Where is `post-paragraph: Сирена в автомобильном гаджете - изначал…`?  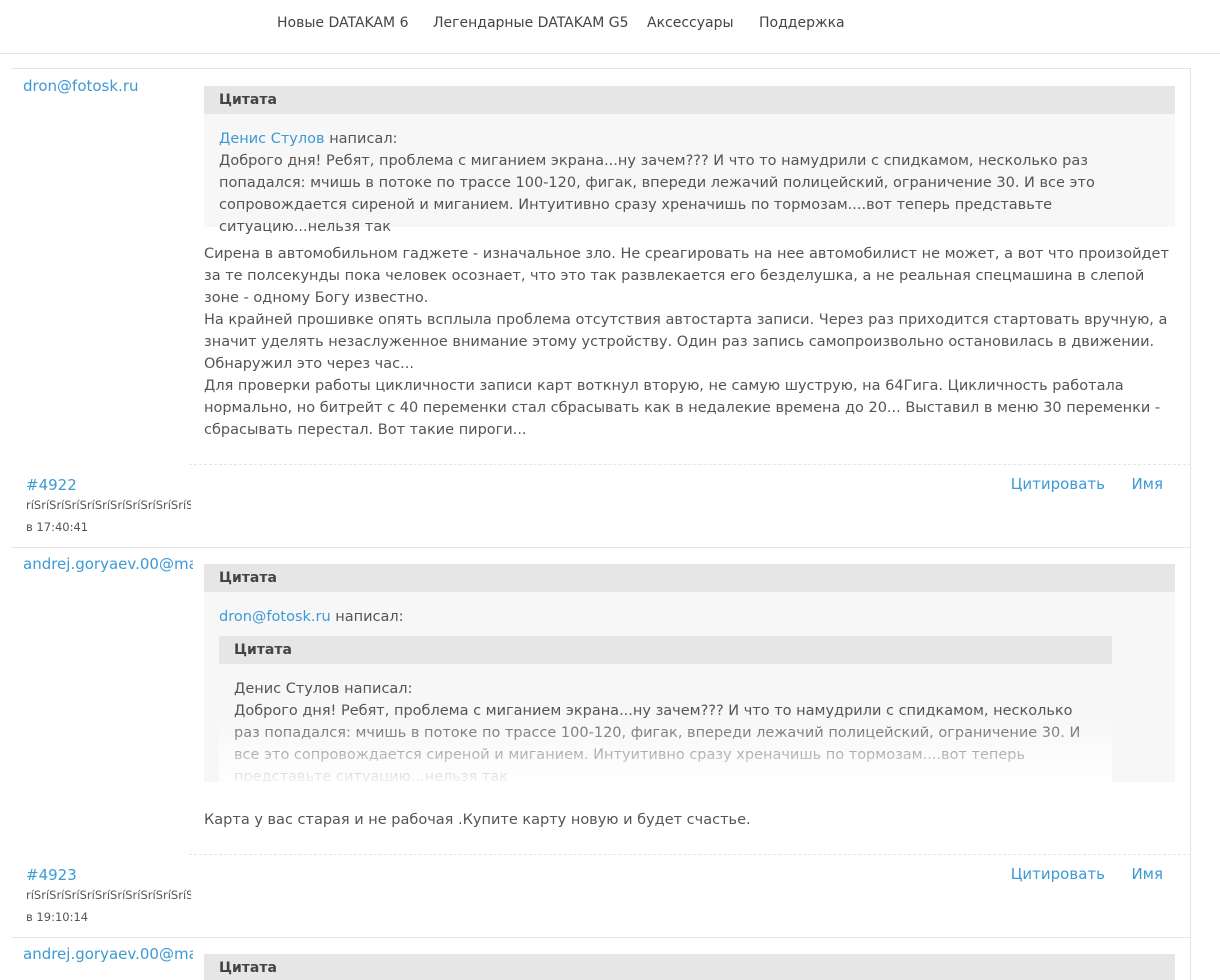 post-paragraph: Сирена в автомобильном гаджете - изначал… is located at coordinates (686, 276).